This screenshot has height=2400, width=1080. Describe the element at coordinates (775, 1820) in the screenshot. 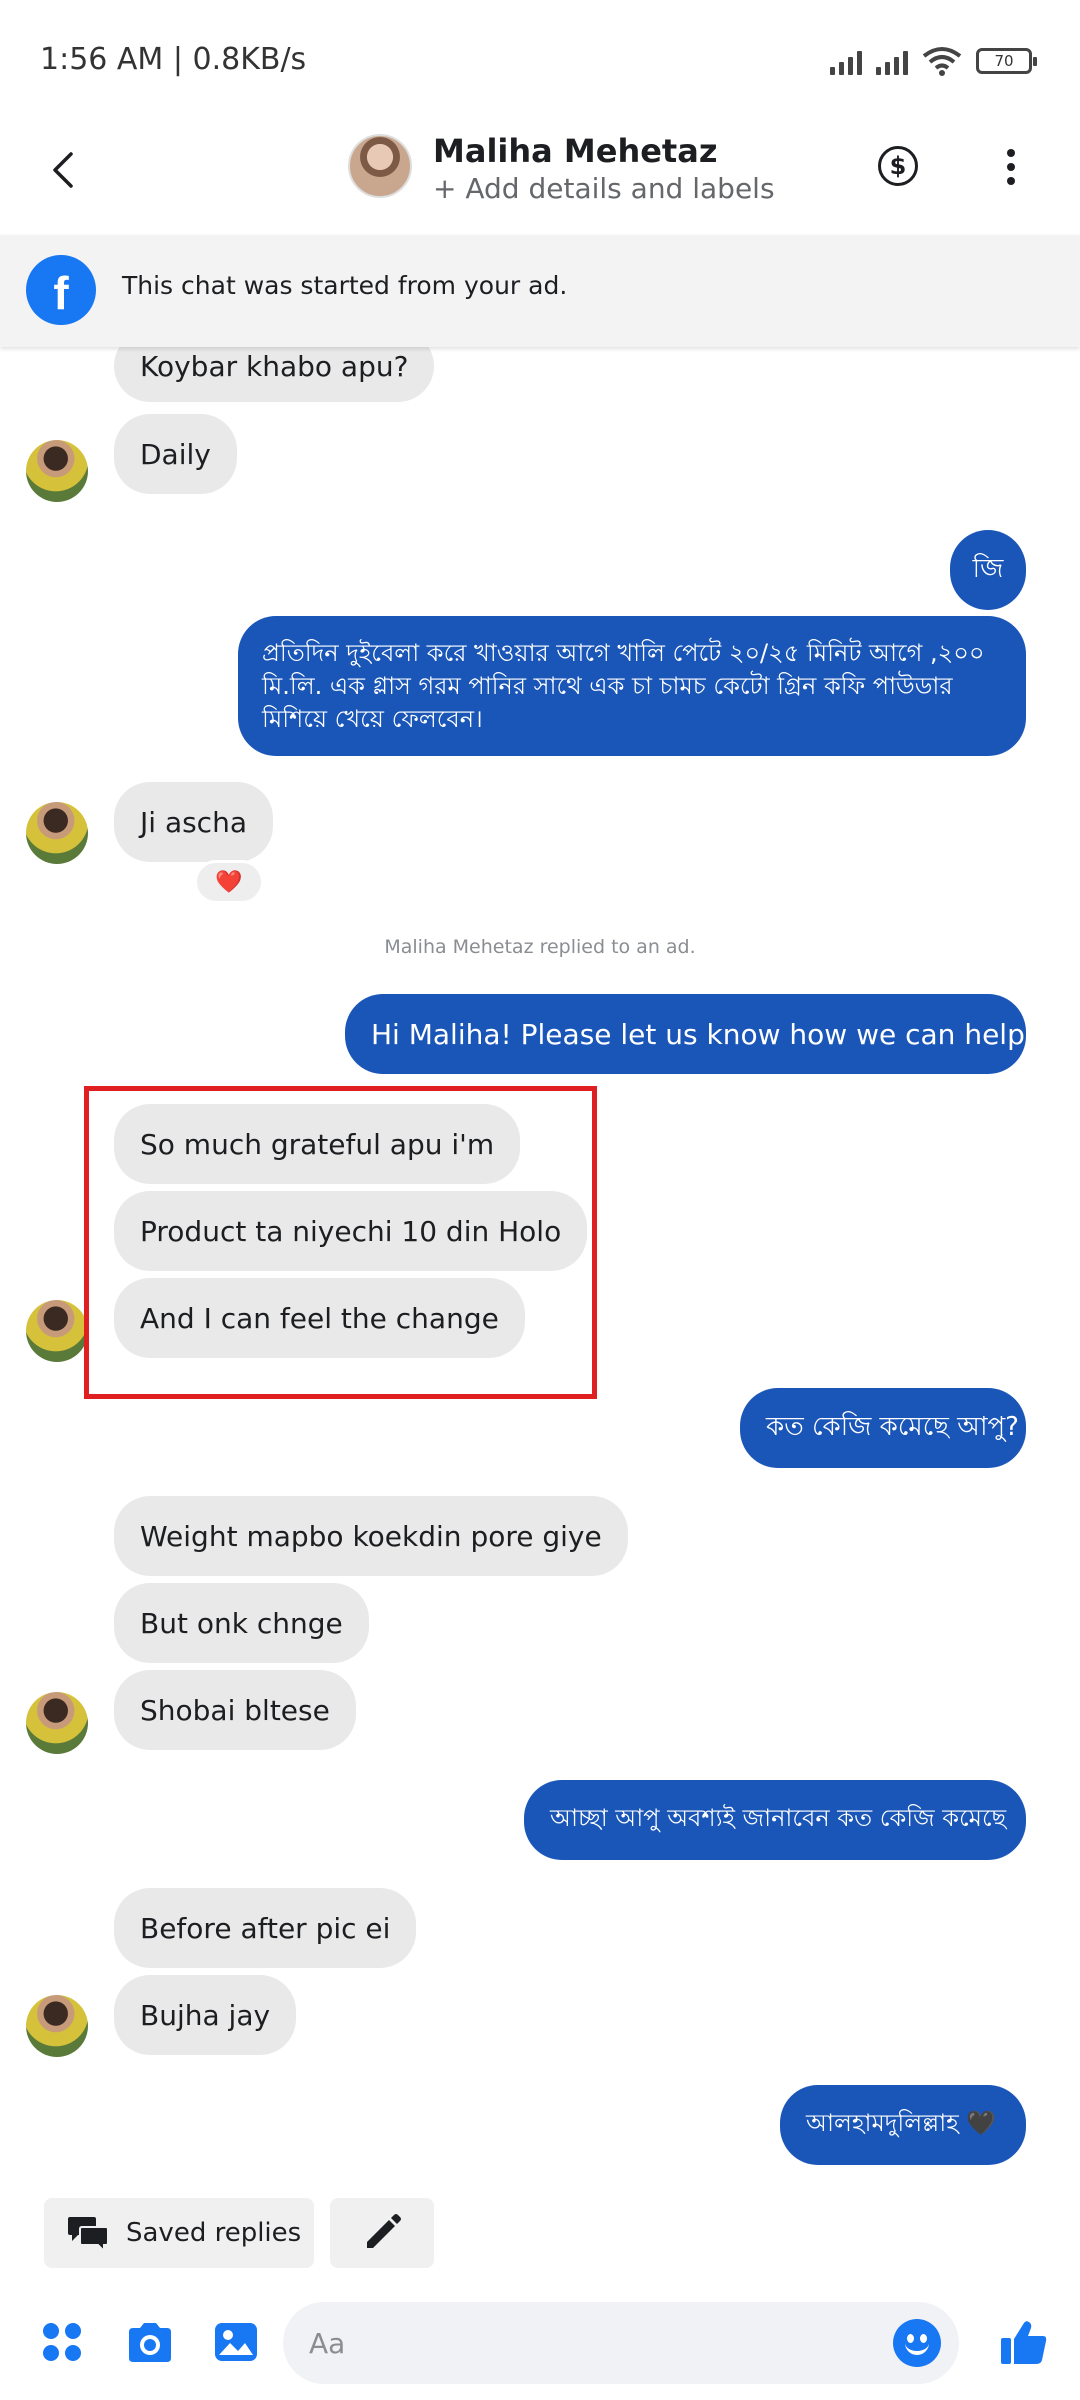

I see `message-outgoing: আচ্ছা আপু অবশ্যই জানাবেন কত কেজি কমেছে` at that location.